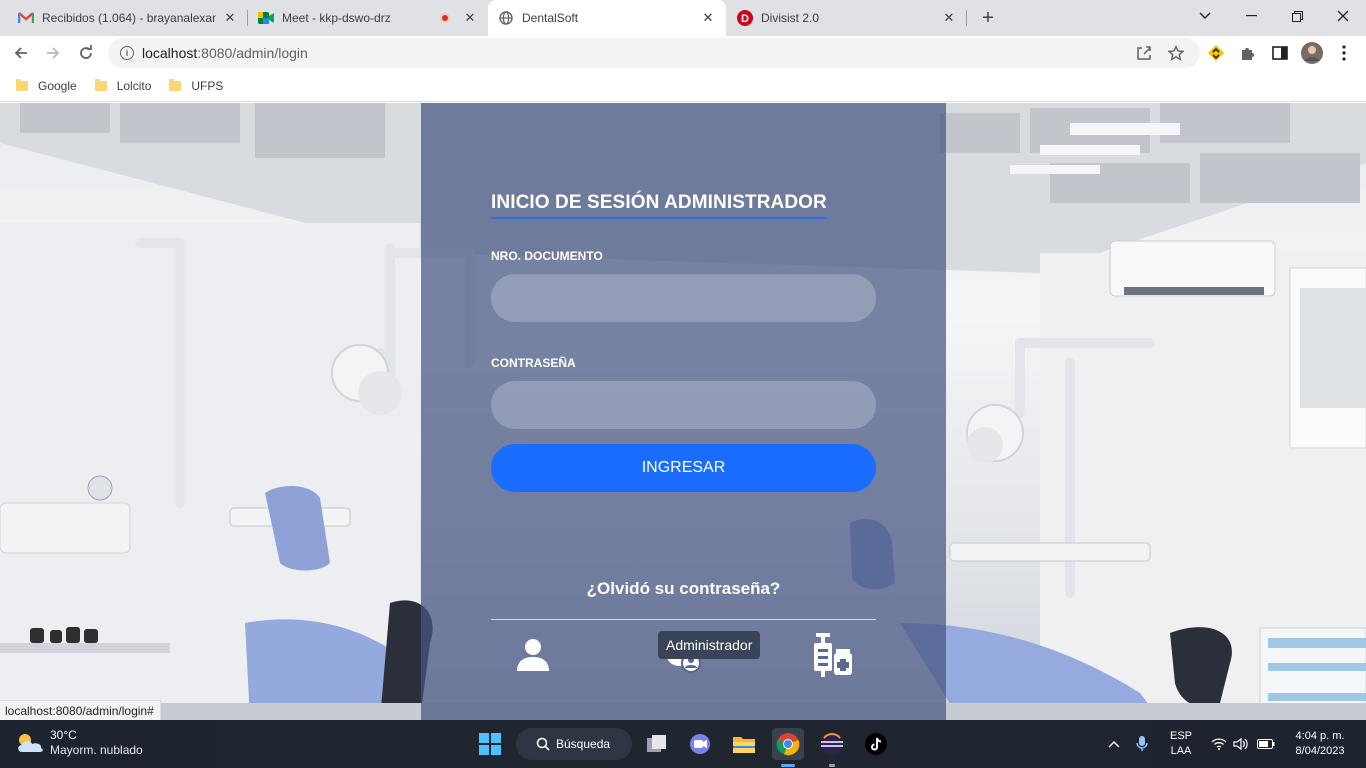  What do you see at coordinates (1297, 16) in the screenshot?
I see `restore-icon` at bounding box center [1297, 16].